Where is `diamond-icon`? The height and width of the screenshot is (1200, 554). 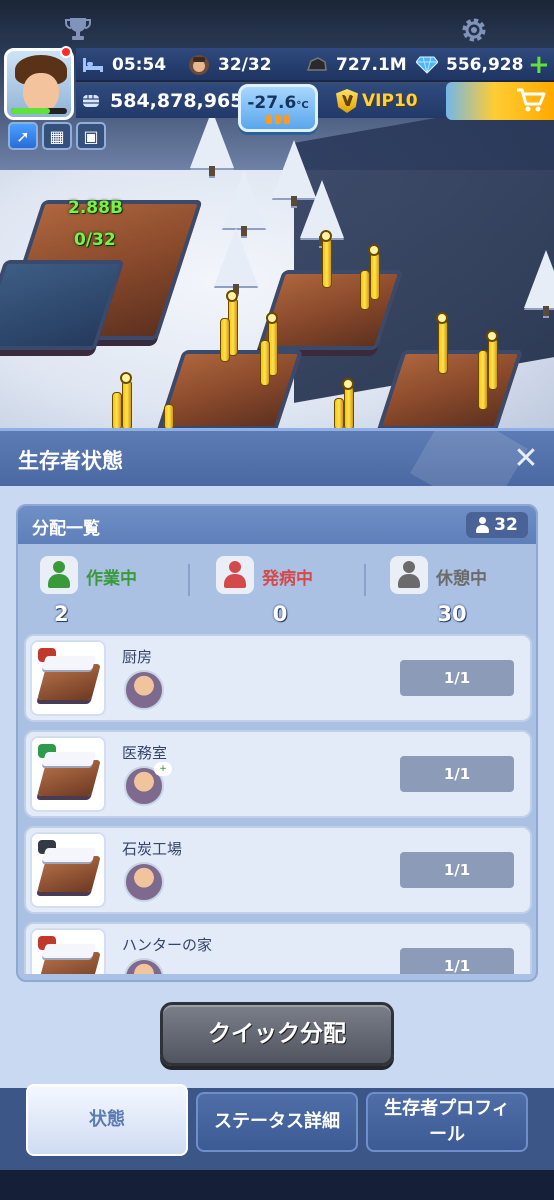
diamond-icon is located at coordinates (427, 65).